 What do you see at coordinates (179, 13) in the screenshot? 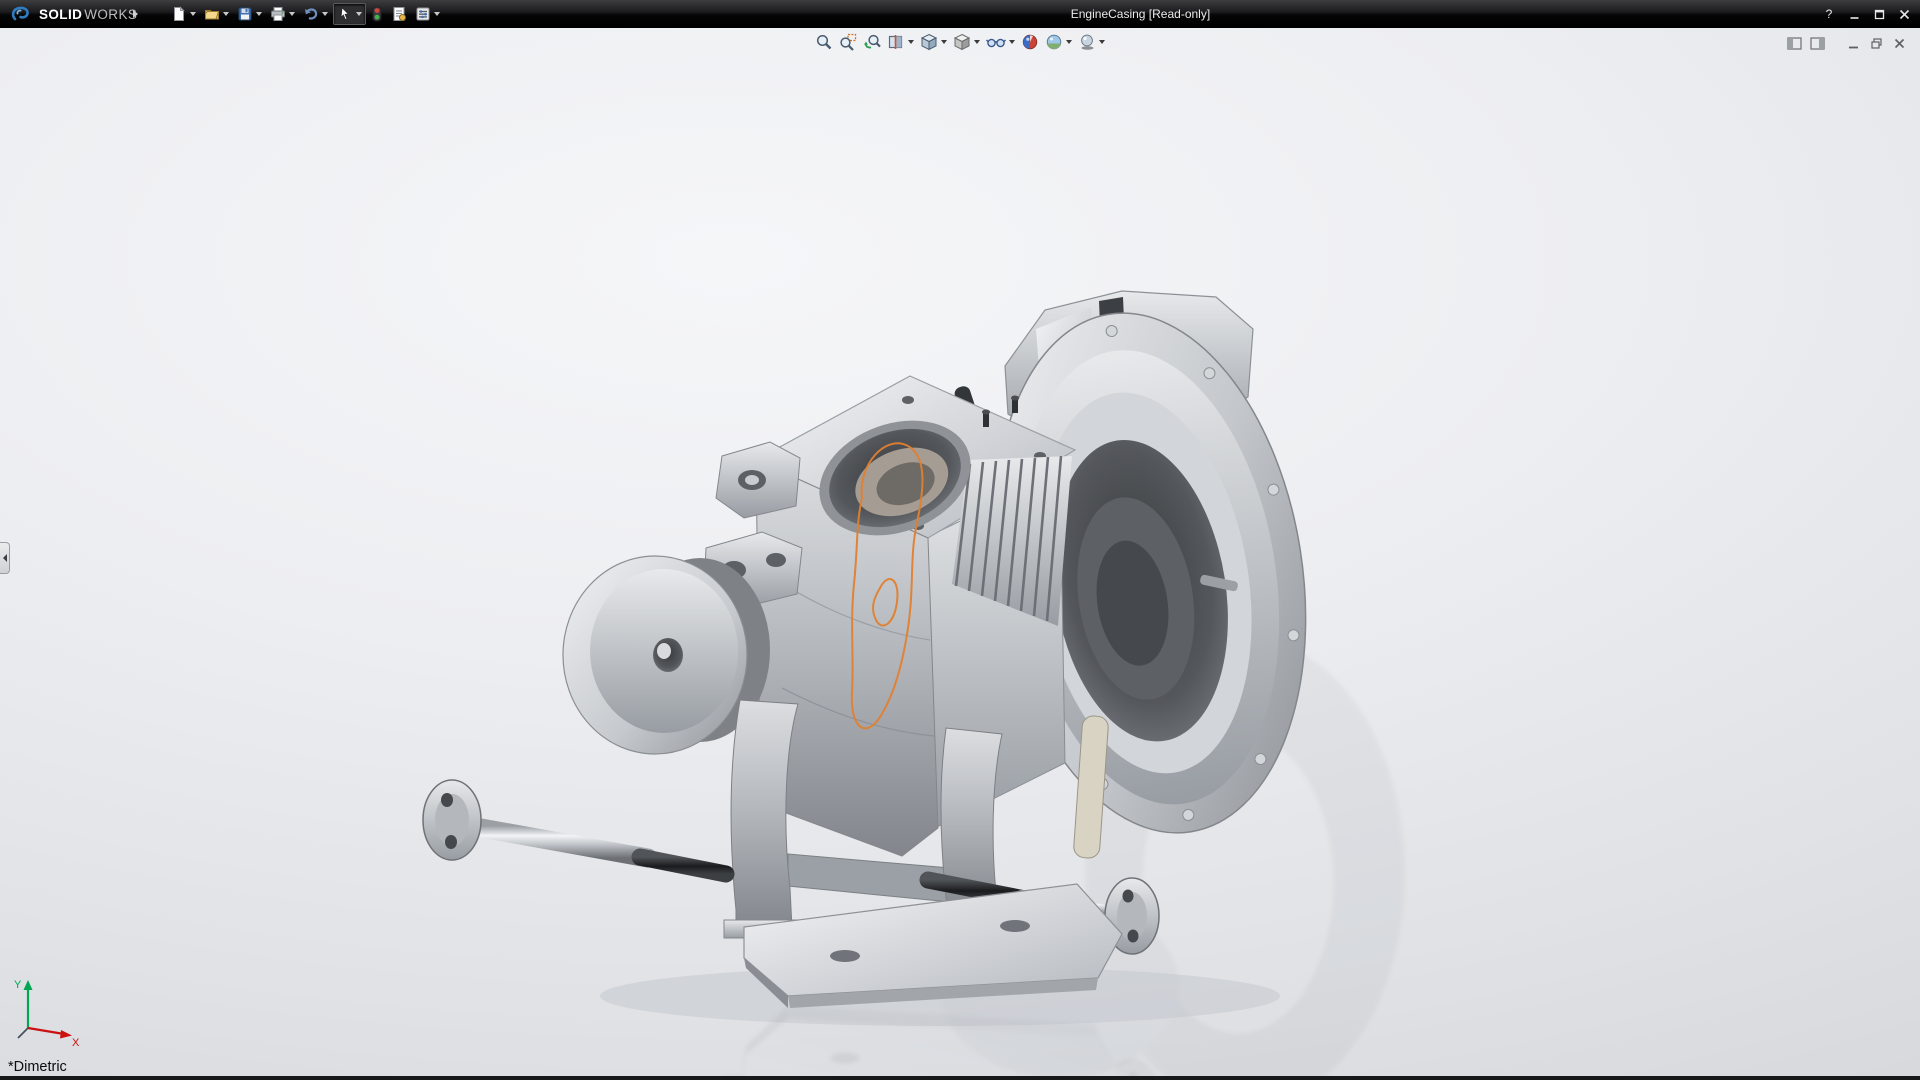
I see `new-document-icon` at bounding box center [179, 13].